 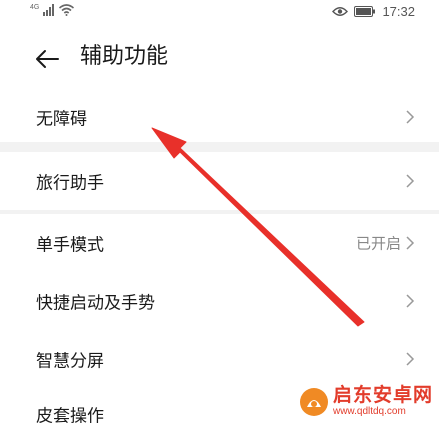 I want to click on battery-icon, so click(x=365, y=11).